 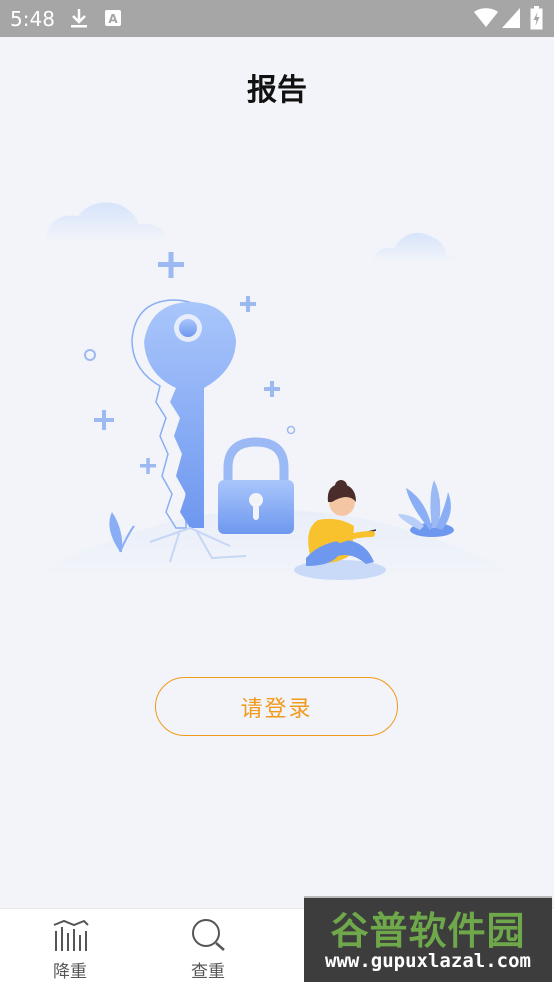 I want to click on title-bar: 报告, so click(x=277, y=82).